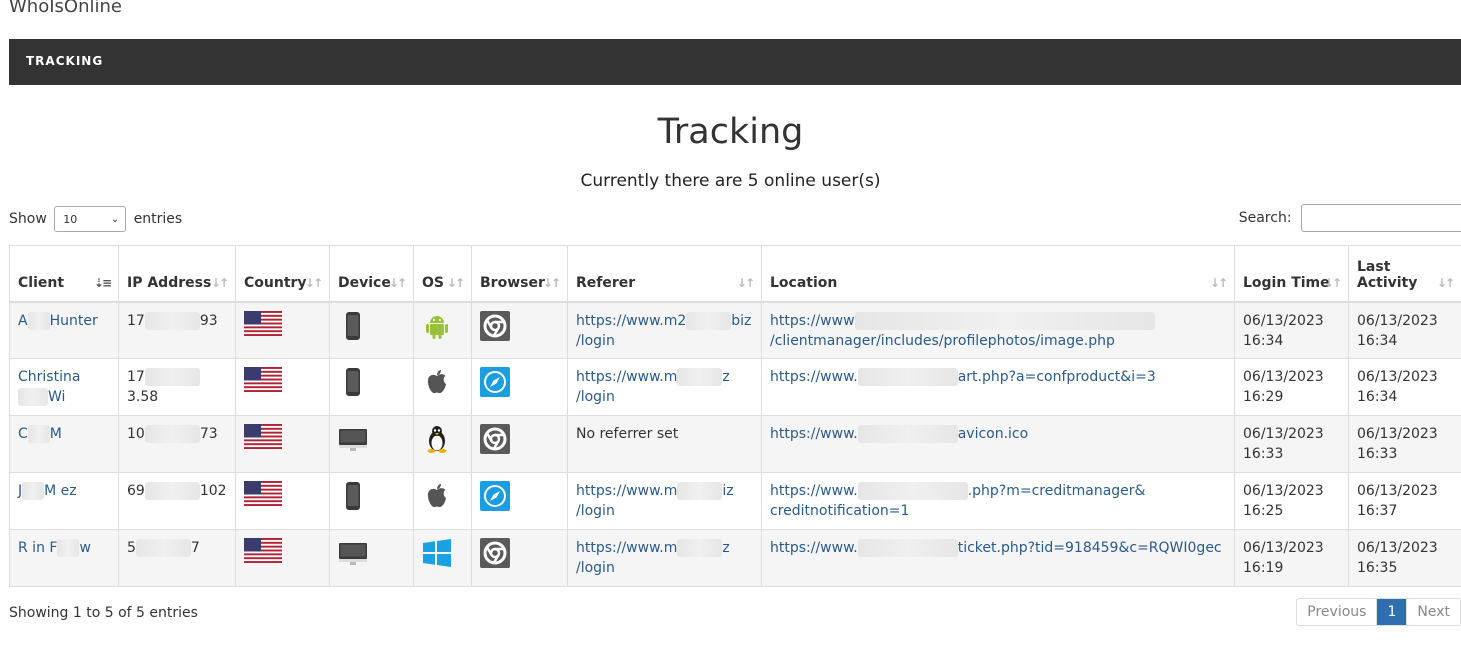 Image resolution: width=1461 pixels, height=645 pixels. I want to click on column-header-referer: Referer ↓↑, so click(664, 274).